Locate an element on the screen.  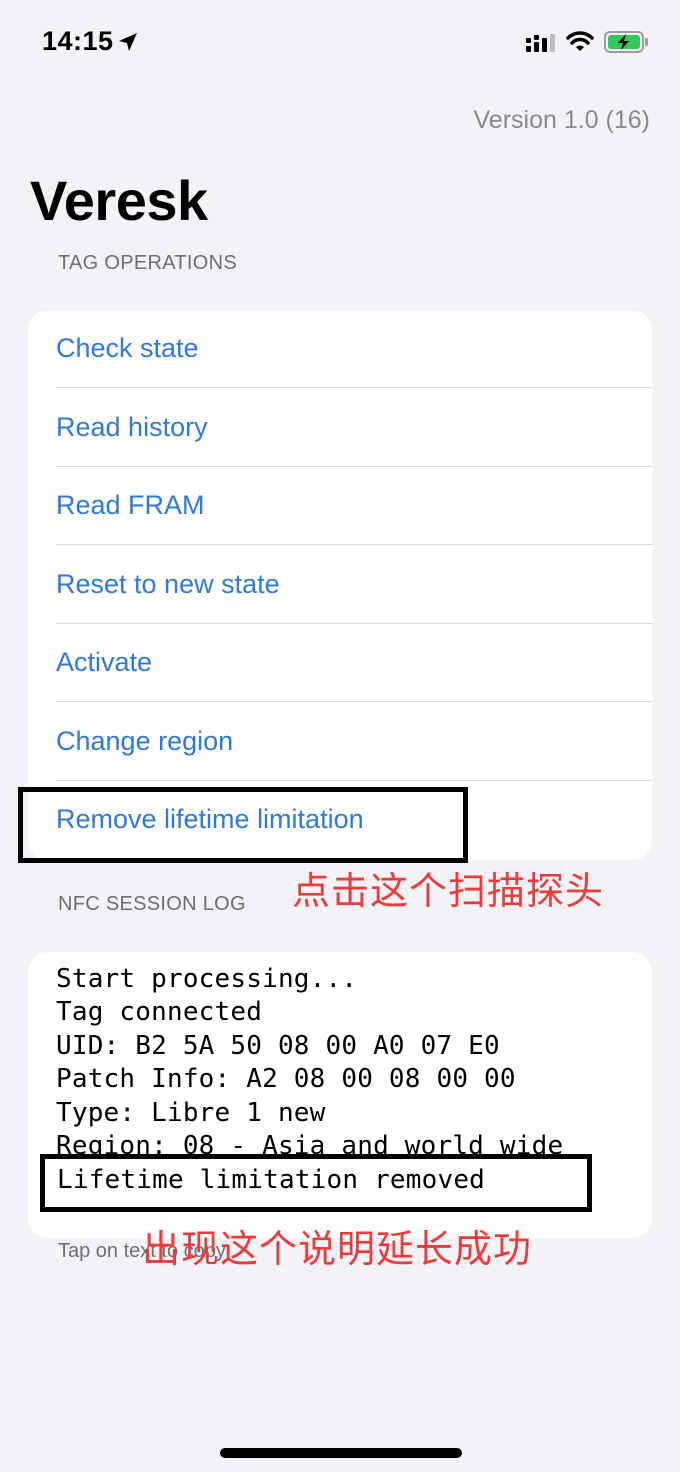
app-version: Version 1.0 (16) is located at coordinates (562, 120).